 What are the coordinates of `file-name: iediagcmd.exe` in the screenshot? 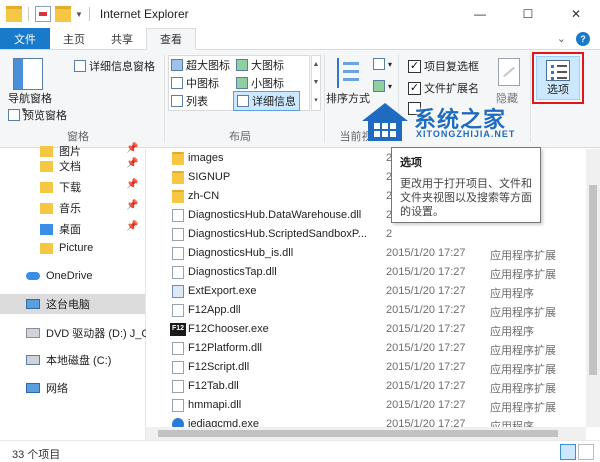 It's located at (223, 422).